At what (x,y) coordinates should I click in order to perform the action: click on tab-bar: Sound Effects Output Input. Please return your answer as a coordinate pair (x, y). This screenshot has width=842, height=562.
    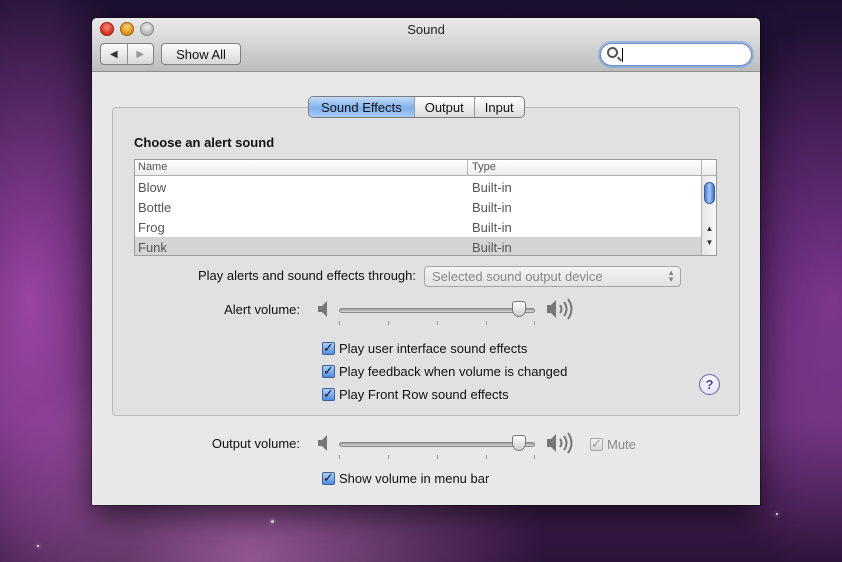
    Looking at the image, I should click on (416, 107).